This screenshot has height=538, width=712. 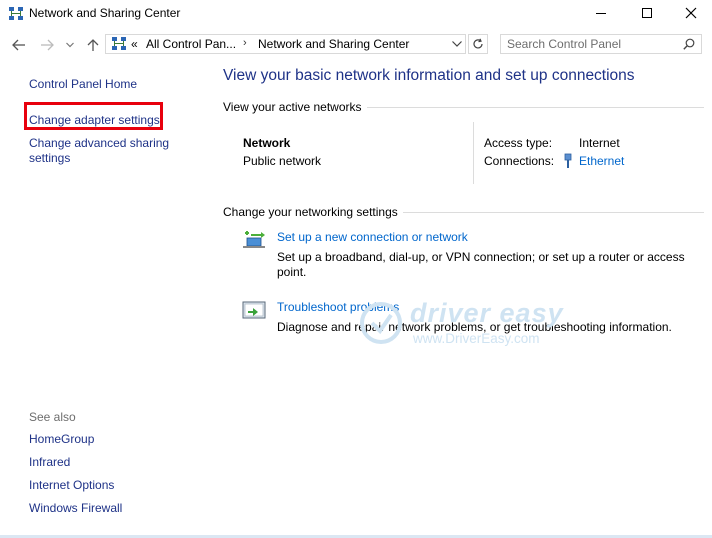 What do you see at coordinates (254, 313) in the screenshot?
I see `troubleshoot-icon` at bounding box center [254, 313].